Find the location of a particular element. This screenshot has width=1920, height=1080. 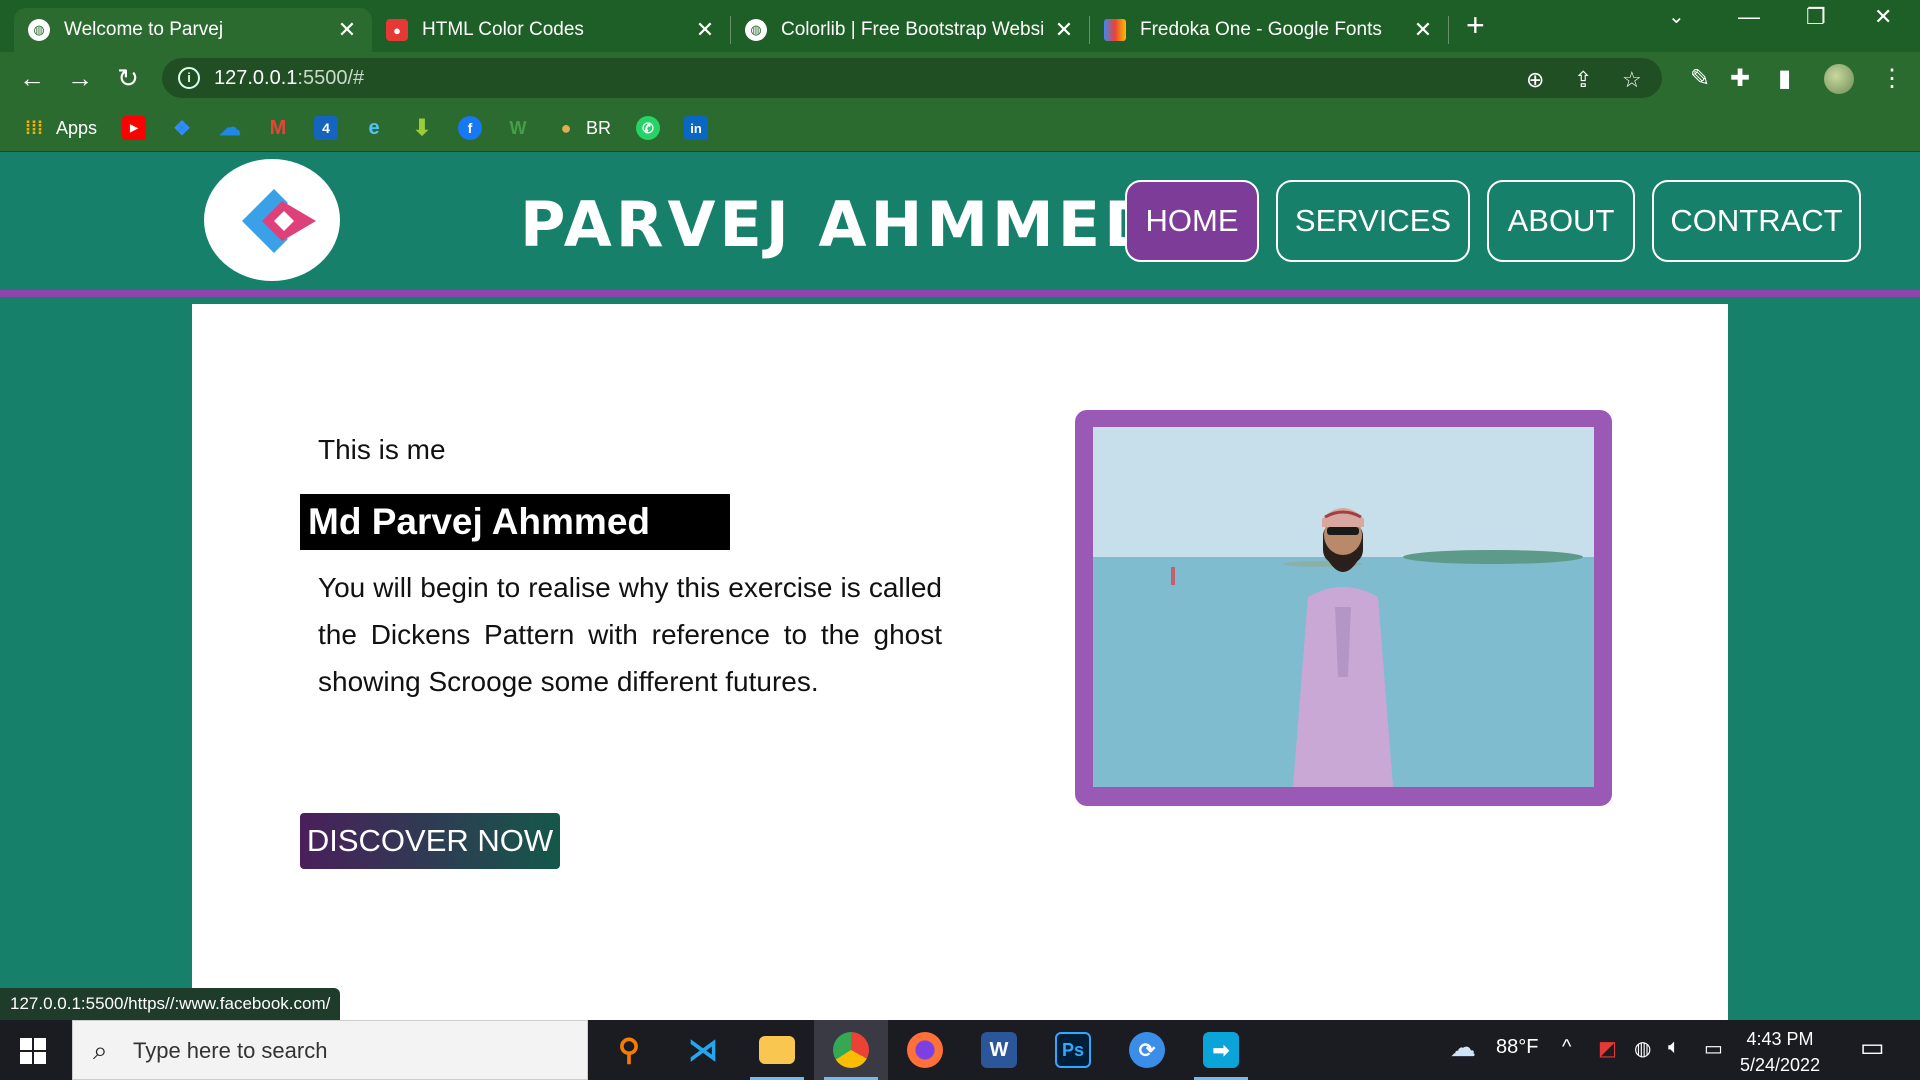

back-arrow-icon: ← is located at coordinates (32, 78).